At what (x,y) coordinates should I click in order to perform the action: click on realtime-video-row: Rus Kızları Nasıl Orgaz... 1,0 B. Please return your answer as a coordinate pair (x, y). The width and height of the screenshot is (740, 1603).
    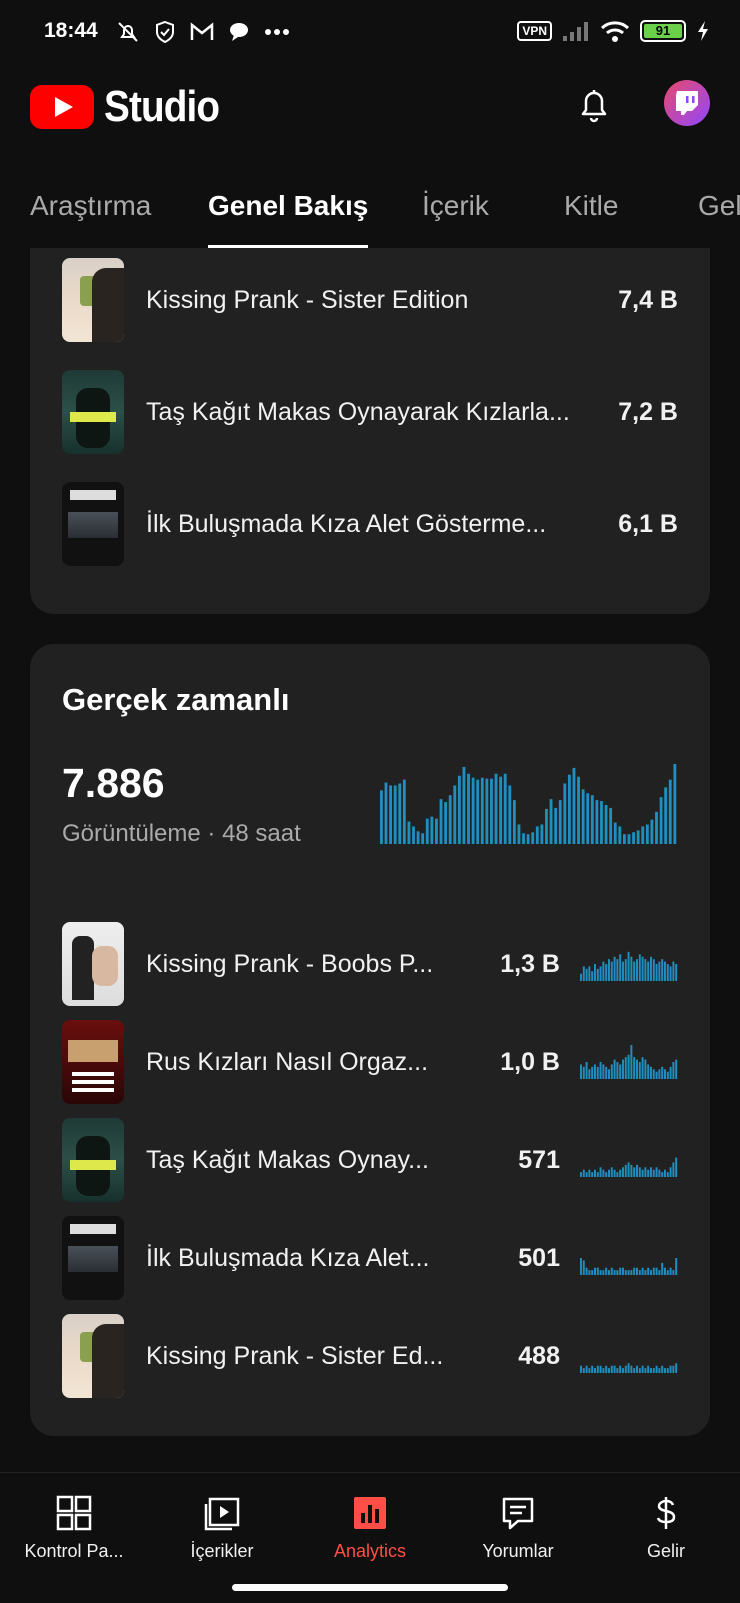
    Looking at the image, I should click on (370, 1062).